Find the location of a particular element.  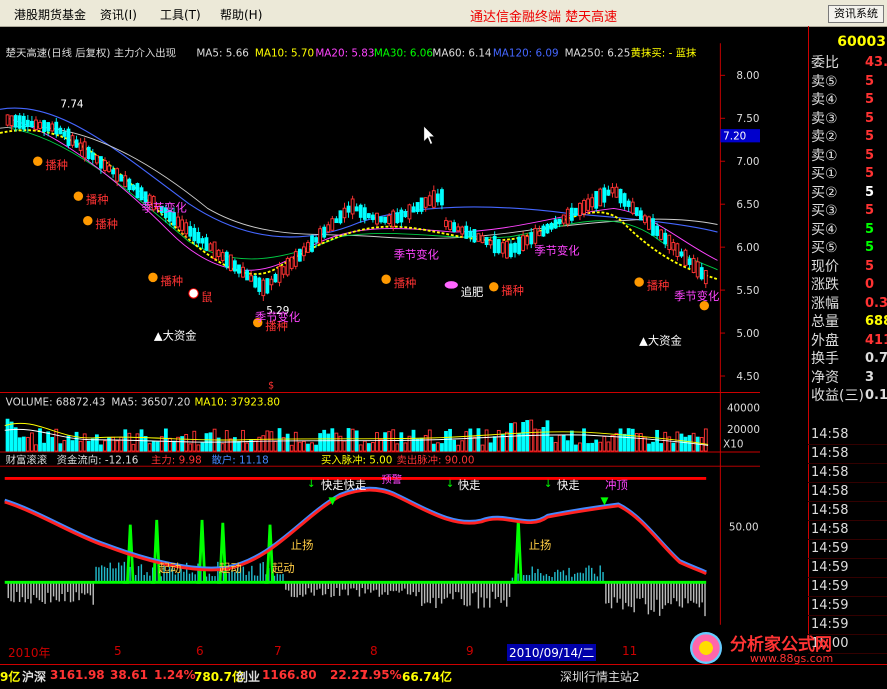

annotation-season-change: 季节变化 is located at coordinates (696, 296).